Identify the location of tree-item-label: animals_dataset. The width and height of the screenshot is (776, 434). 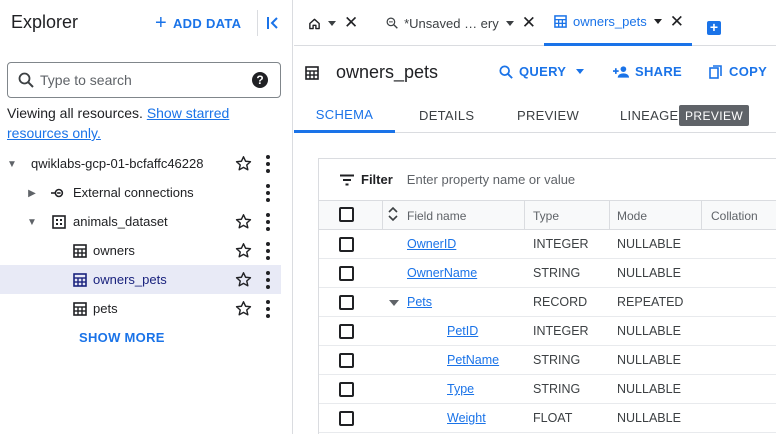
(120, 221).